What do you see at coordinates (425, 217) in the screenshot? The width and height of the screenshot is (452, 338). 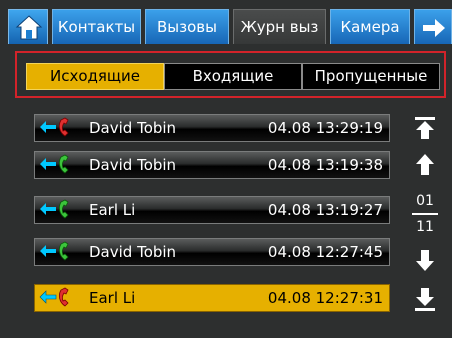 I see `page-indicator: 01 11` at bounding box center [425, 217].